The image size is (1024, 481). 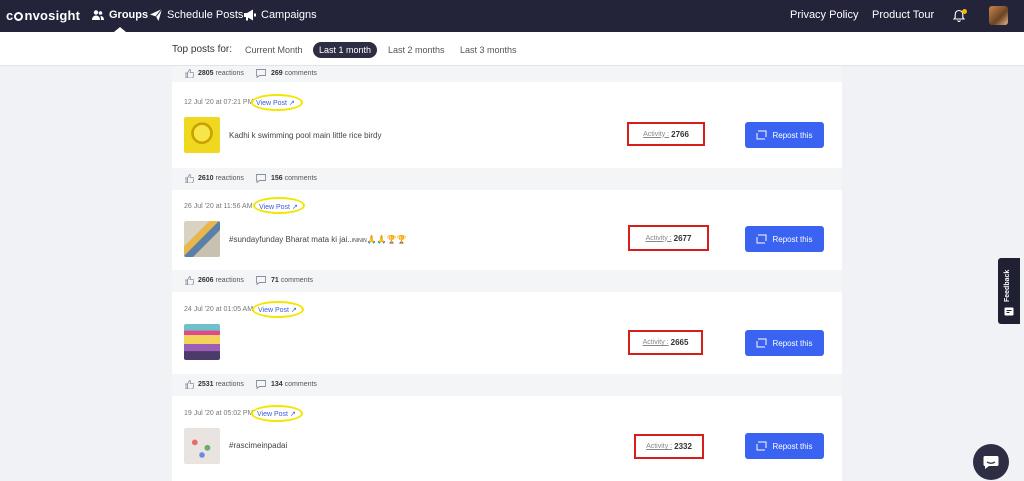 What do you see at coordinates (668, 238) in the screenshot?
I see `activity-score: Activity :2677` at bounding box center [668, 238].